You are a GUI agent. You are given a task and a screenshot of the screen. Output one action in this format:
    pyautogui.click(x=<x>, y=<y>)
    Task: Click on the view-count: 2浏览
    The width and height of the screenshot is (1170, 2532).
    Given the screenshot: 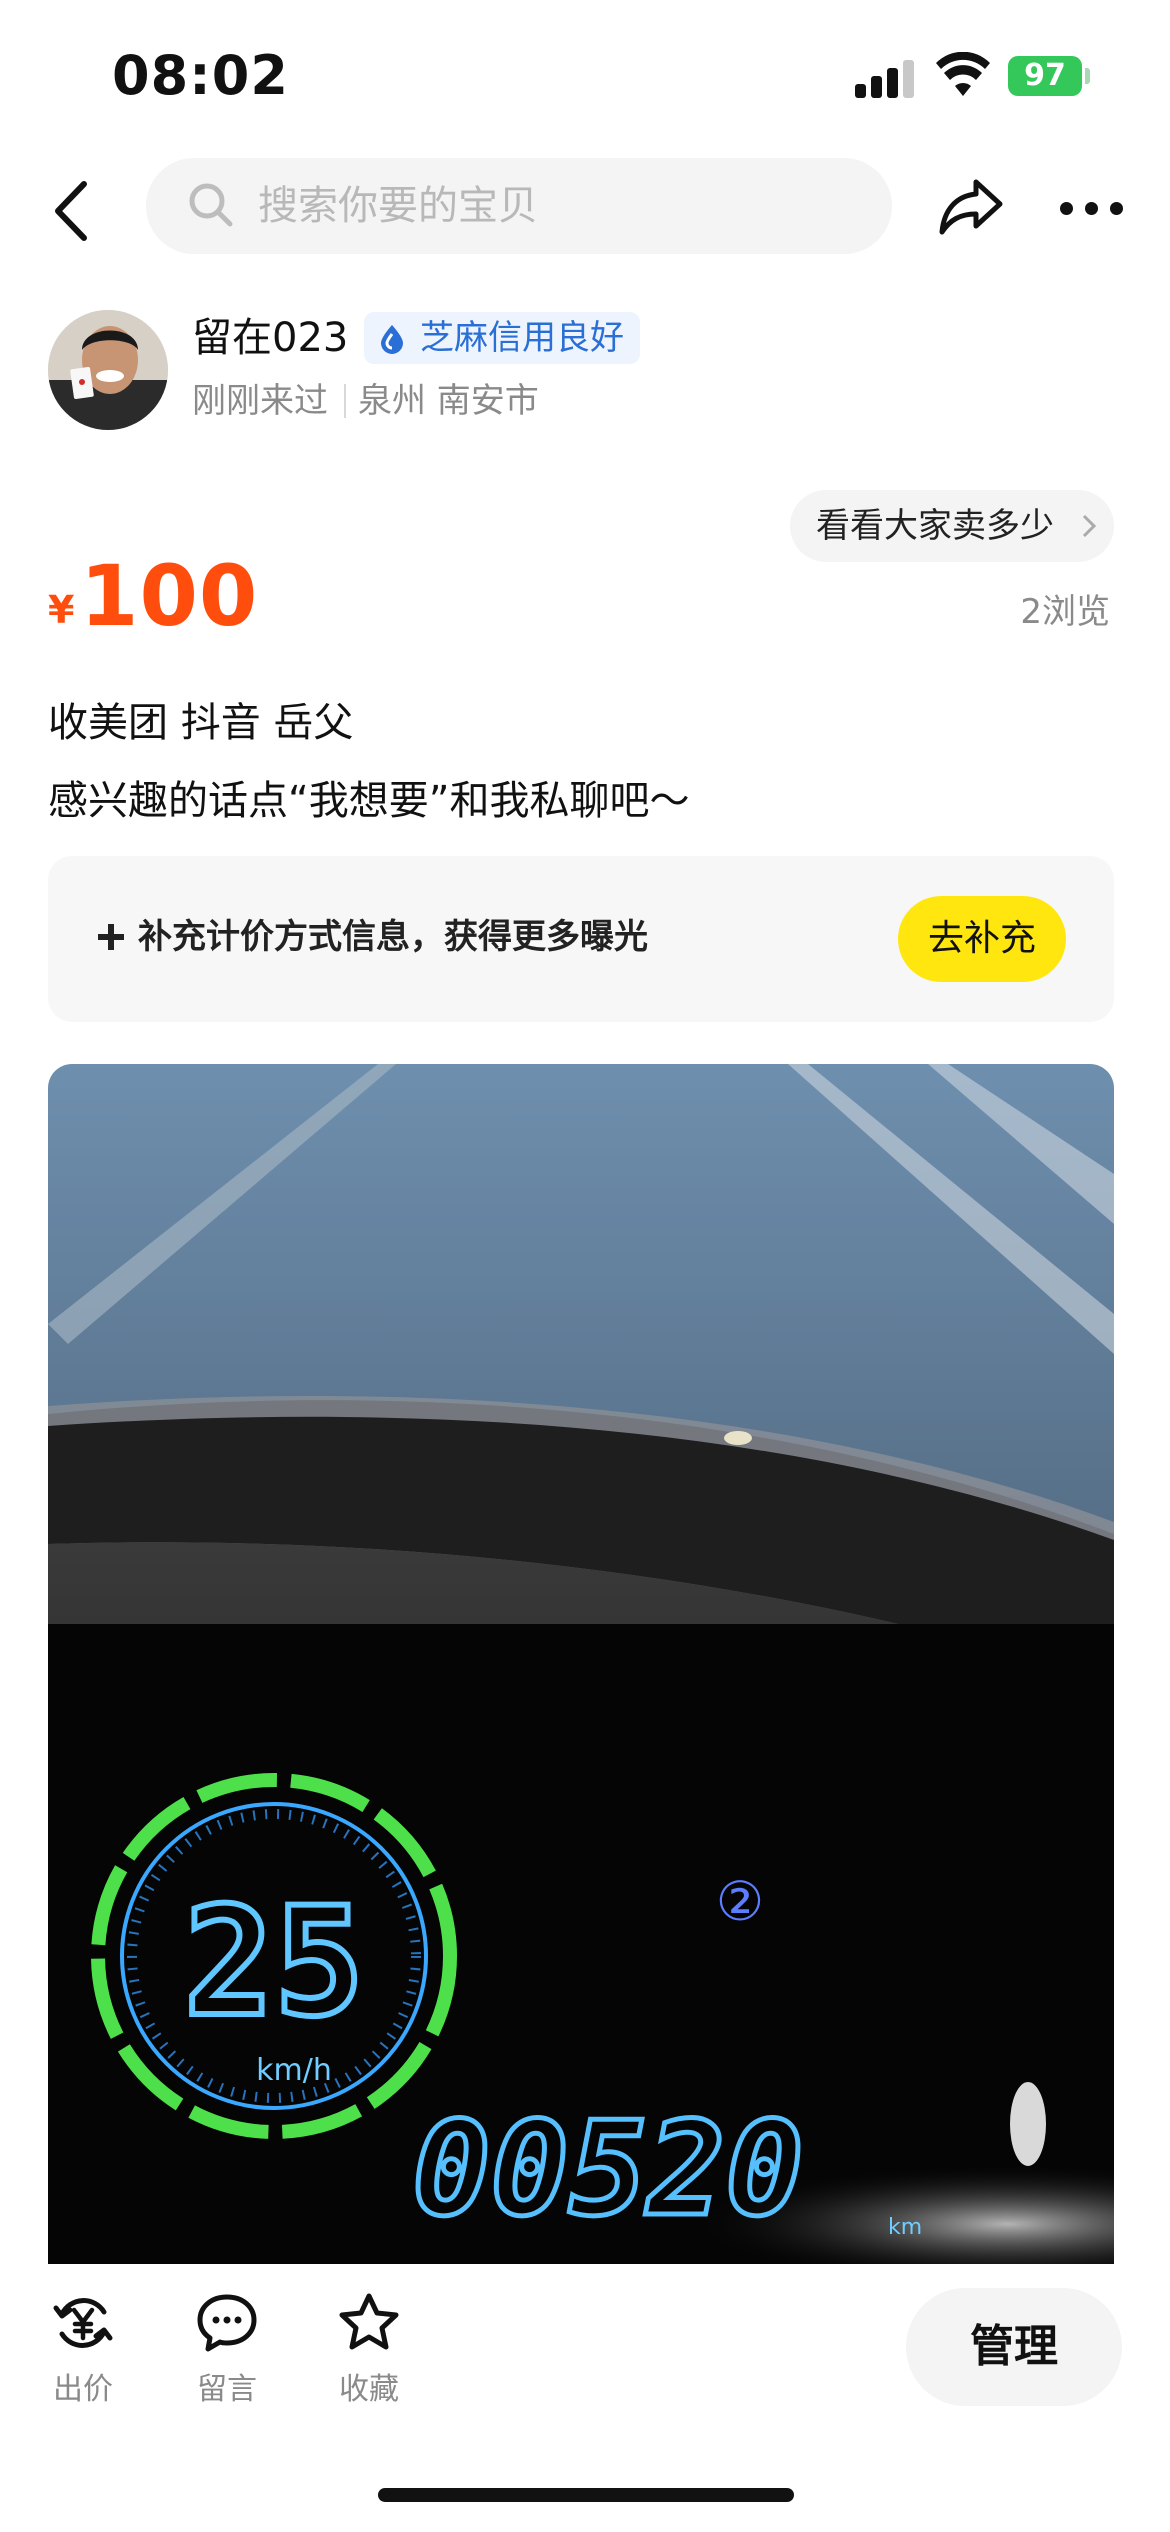 What is the action you would take?
    pyautogui.click(x=1065, y=612)
    